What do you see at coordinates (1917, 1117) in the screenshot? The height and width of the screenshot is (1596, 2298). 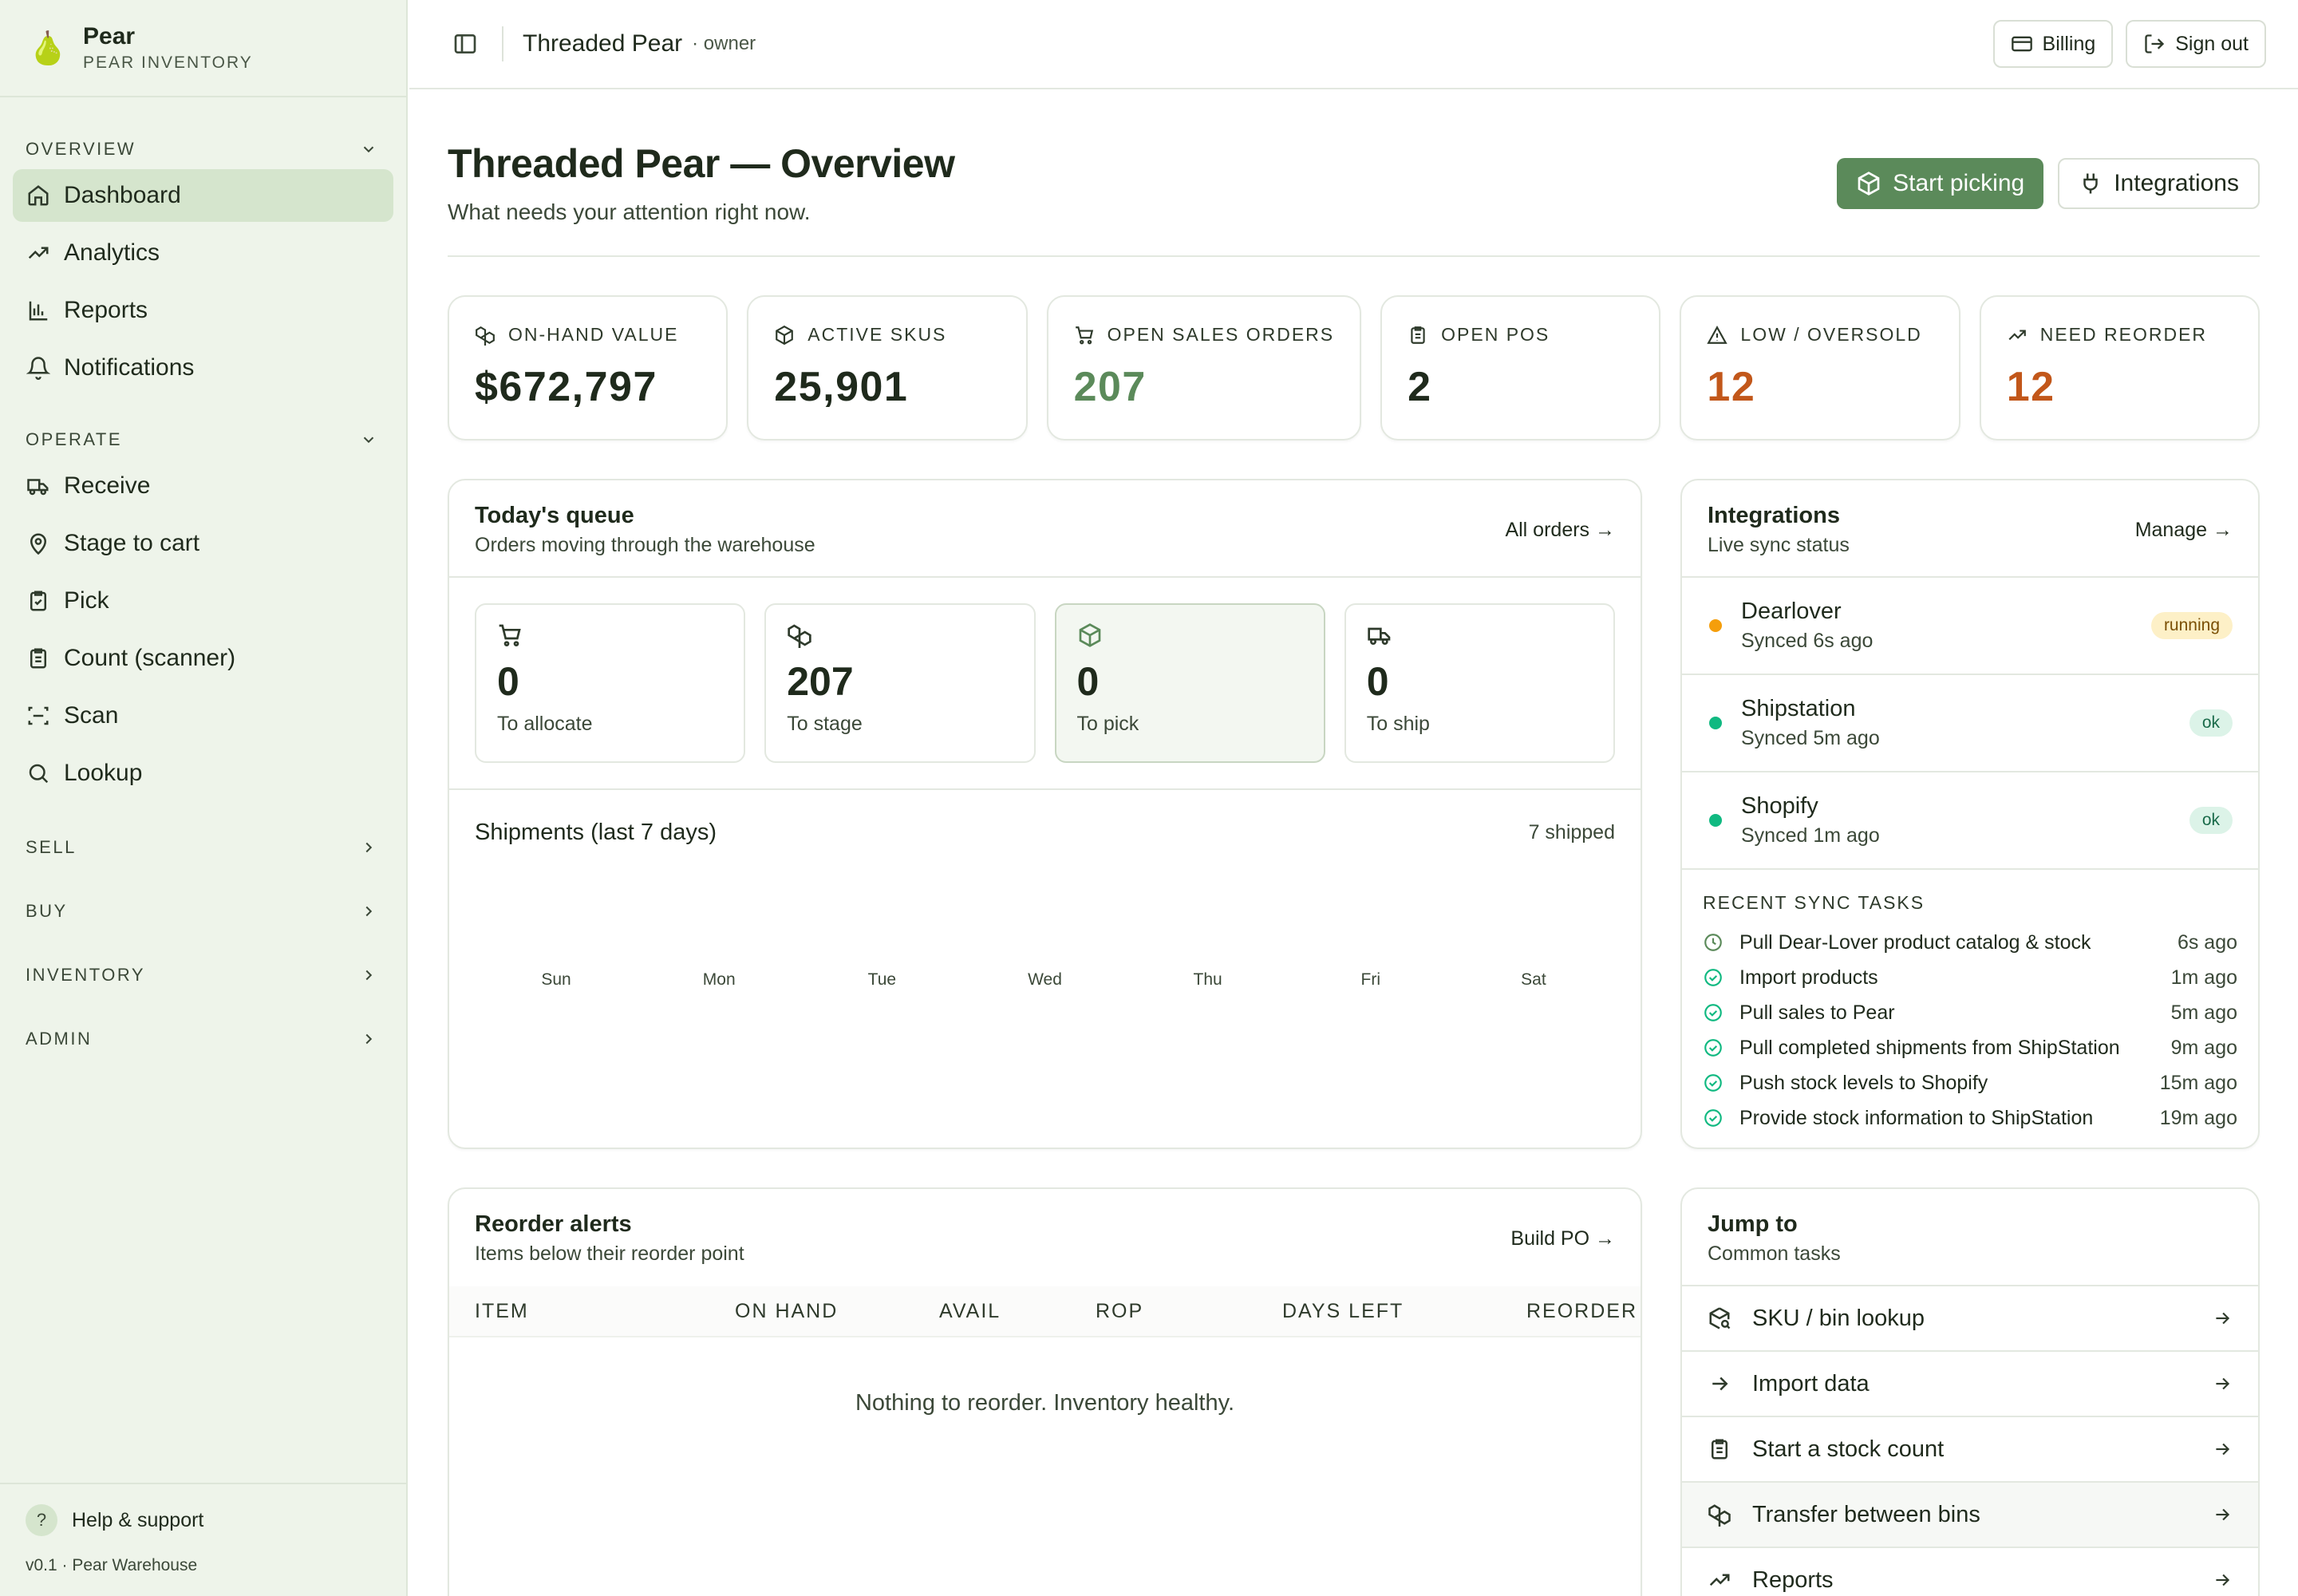 I see `task-label: Provide stock information to ShipStation` at bounding box center [1917, 1117].